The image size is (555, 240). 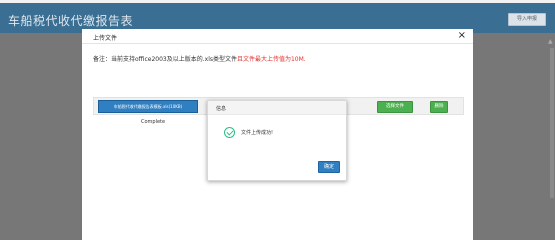 What do you see at coordinates (153, 122) in the screenshot?
I see `progress-label: Complete` at bounding box center [153, 122].